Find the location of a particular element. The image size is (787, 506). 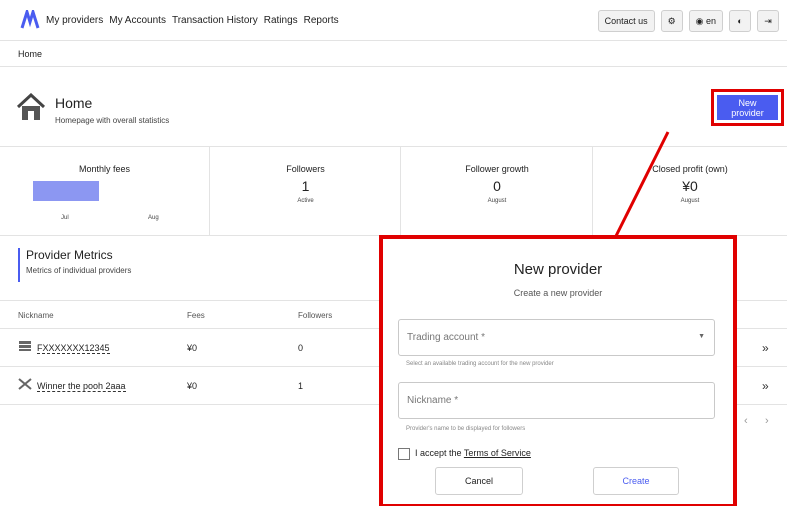

accept-terms-label: I accept the Terms of Service is located at coordinates (473, 453).